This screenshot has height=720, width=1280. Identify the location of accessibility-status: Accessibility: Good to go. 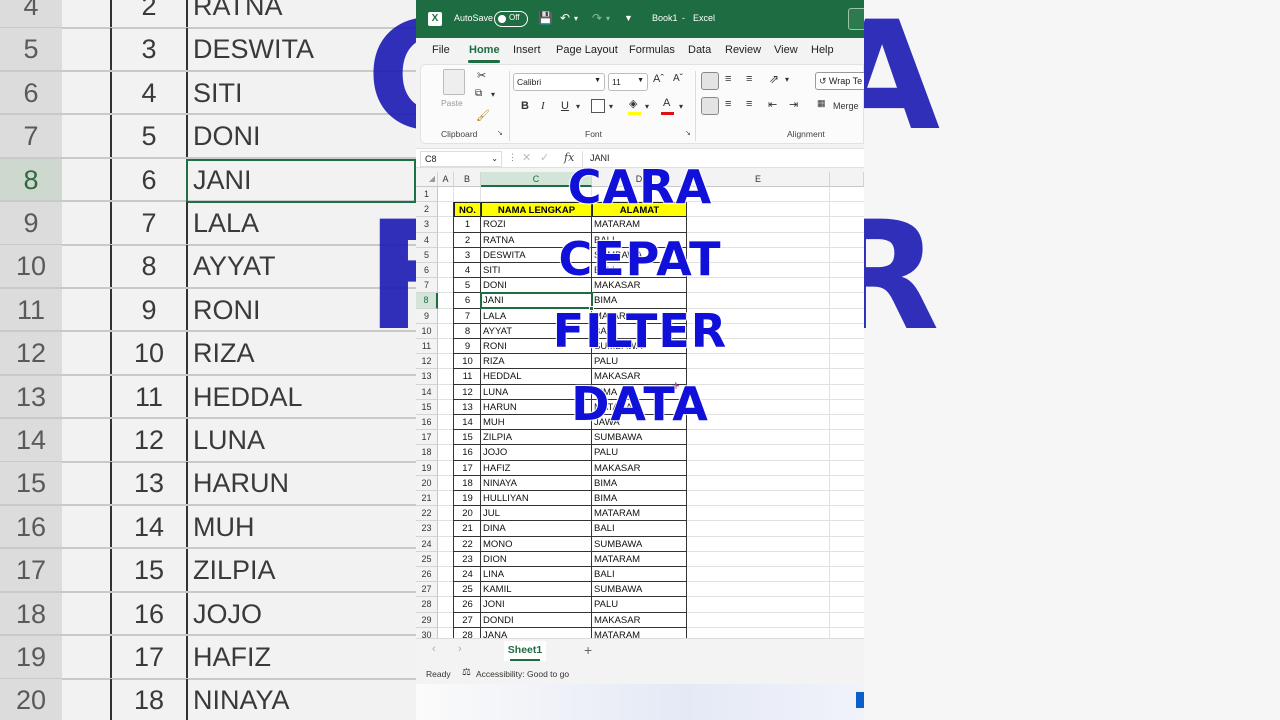
(522, 674).